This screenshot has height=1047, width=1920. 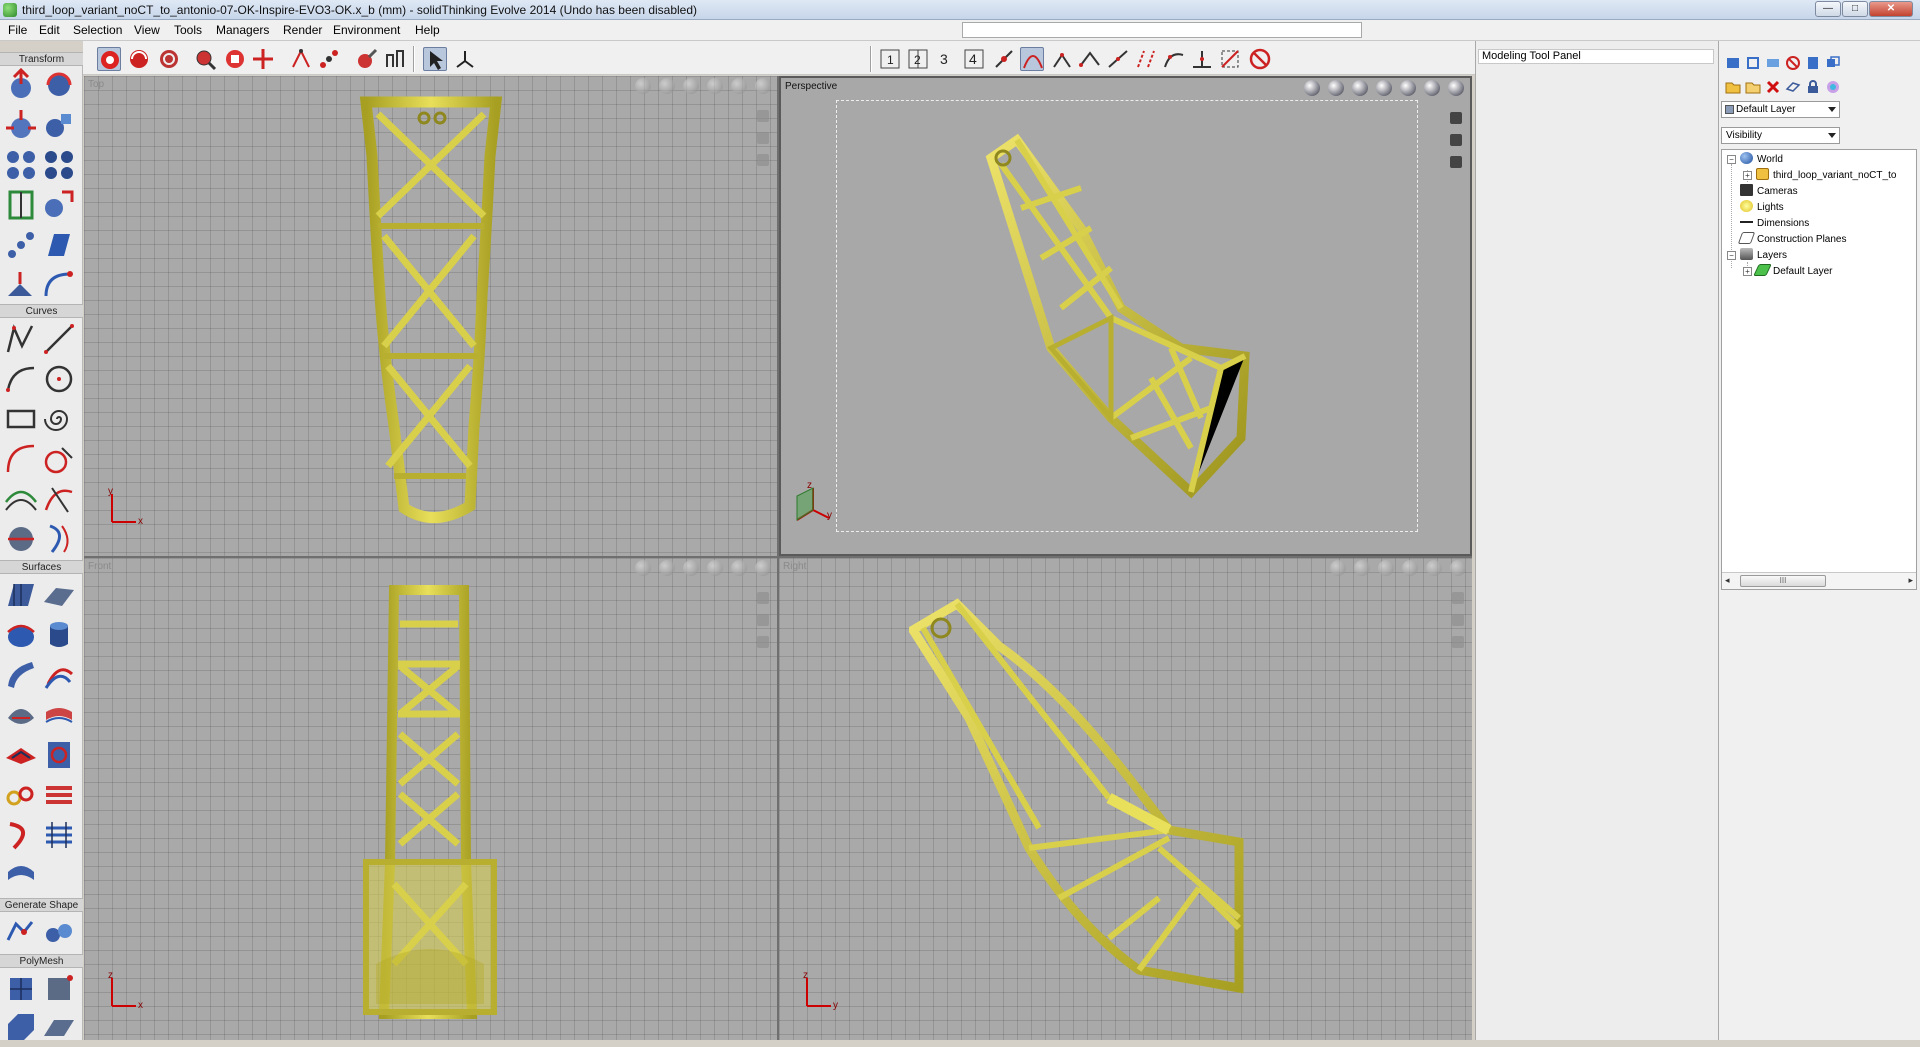 What do you see at coordinates (395, 59) in the screenshot?
I see `measure-button` at bounding box center [395, 59].